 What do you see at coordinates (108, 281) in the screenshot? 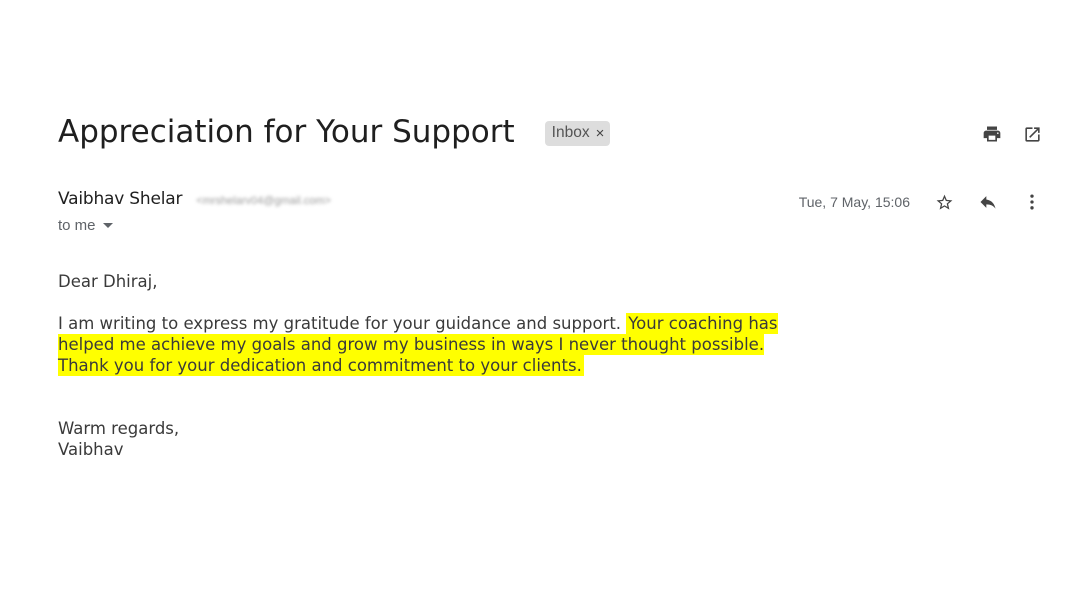
I see `greeting: Dear Dhiraj,` at bounding box center [108, 281].